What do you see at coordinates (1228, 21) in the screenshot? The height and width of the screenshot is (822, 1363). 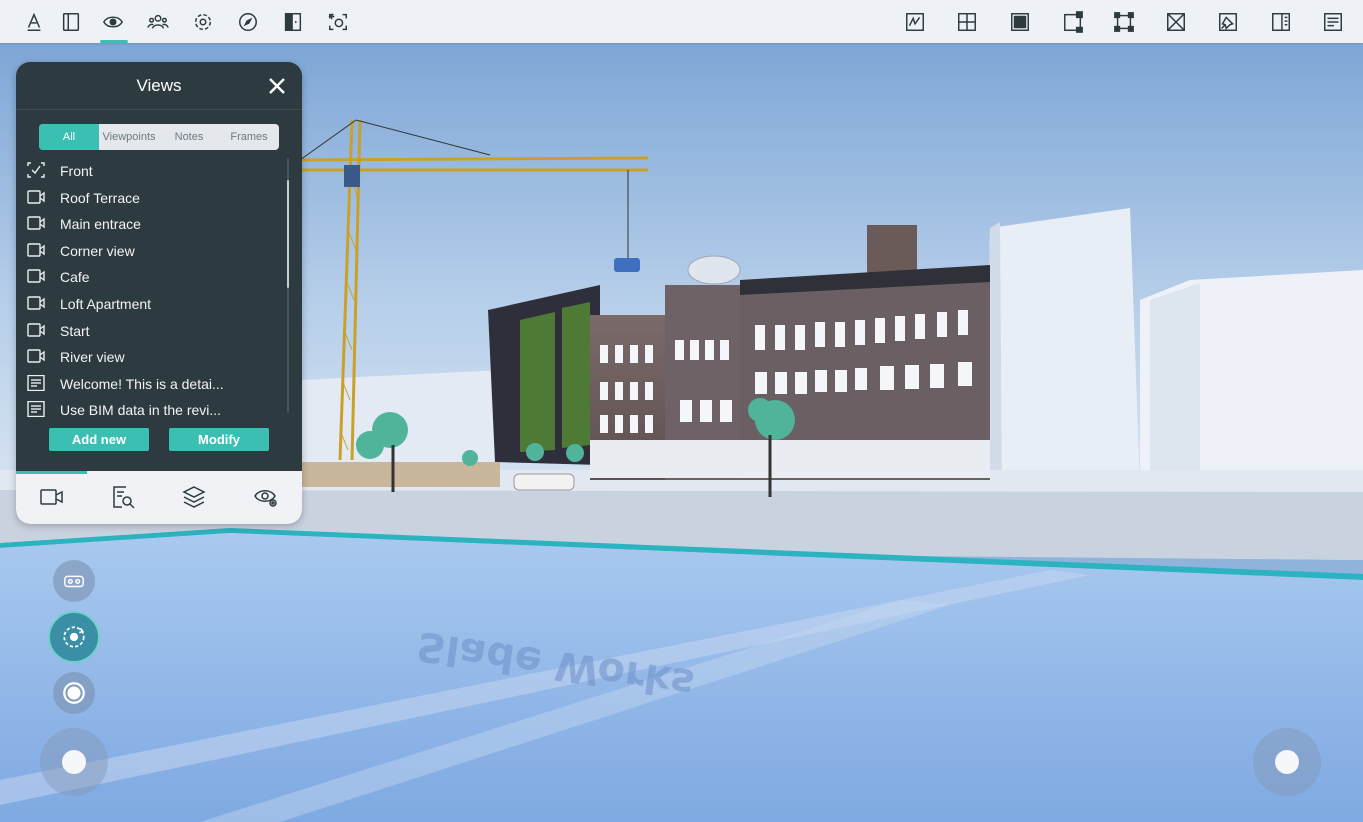 I see `pin-icon` at bounding box center [1228, 21].